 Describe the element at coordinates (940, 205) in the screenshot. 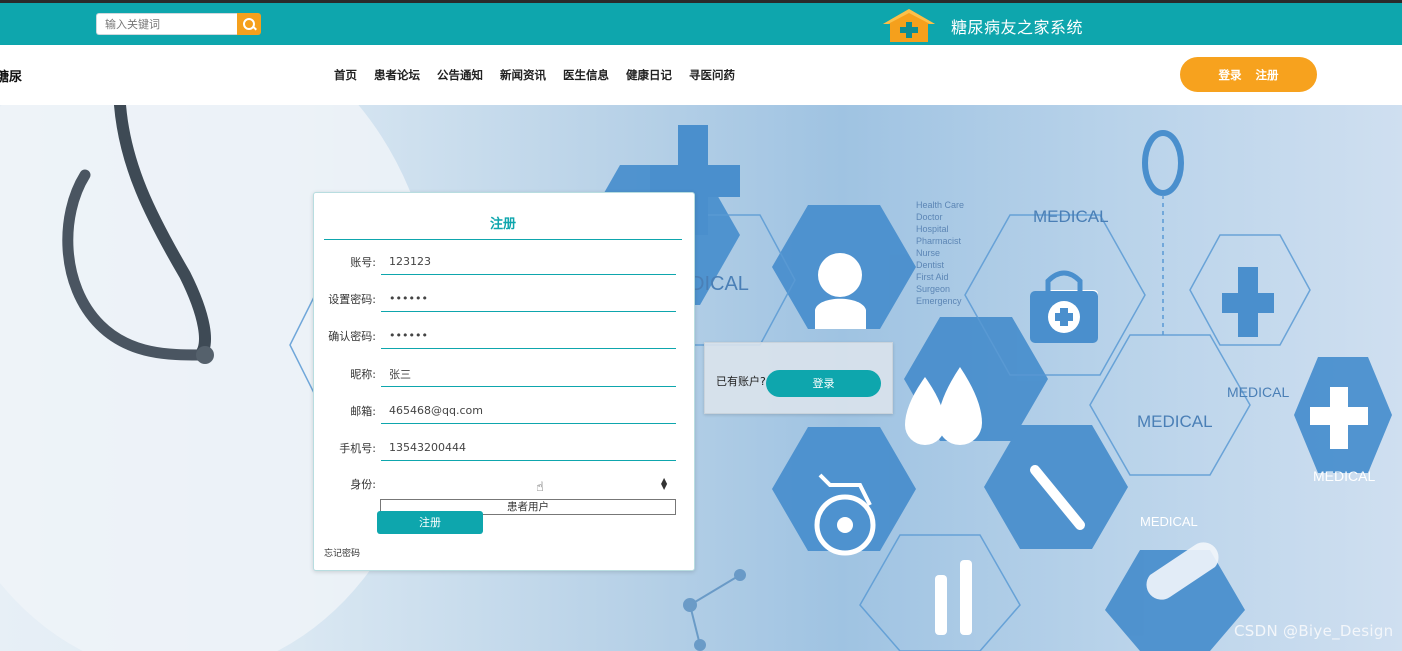

I see `bg-health-item: Health Care` at that location.